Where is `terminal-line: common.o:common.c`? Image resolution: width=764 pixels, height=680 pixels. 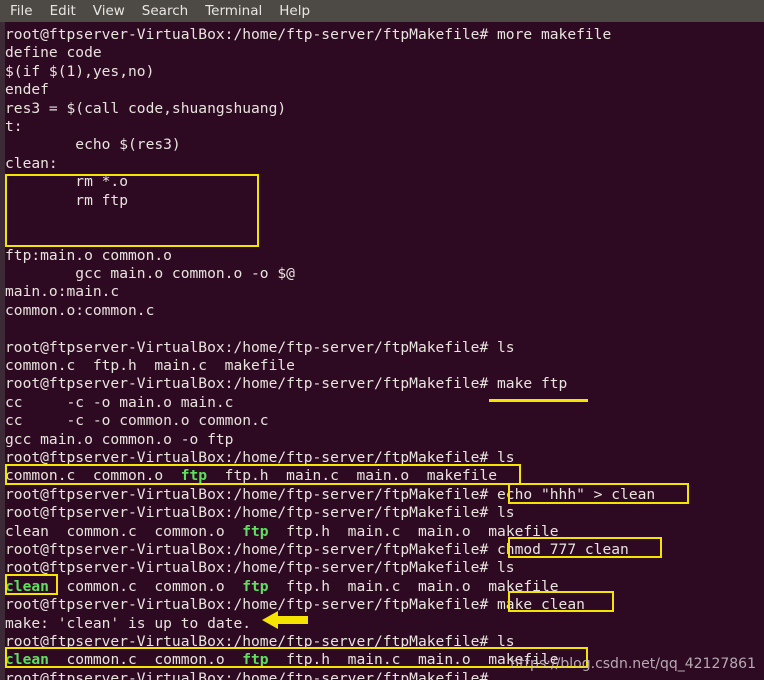
terminal-line: common.o:common.c is located at coordinates (80, 310).